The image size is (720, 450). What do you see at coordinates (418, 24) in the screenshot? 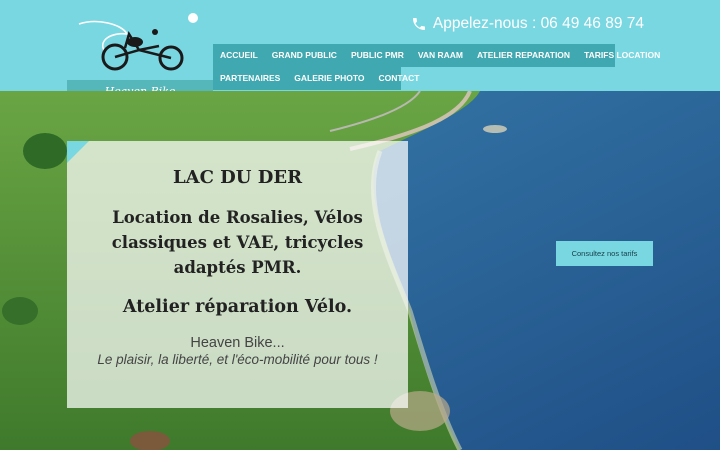
I see `phone-icon` at bounding box center [418, 24].